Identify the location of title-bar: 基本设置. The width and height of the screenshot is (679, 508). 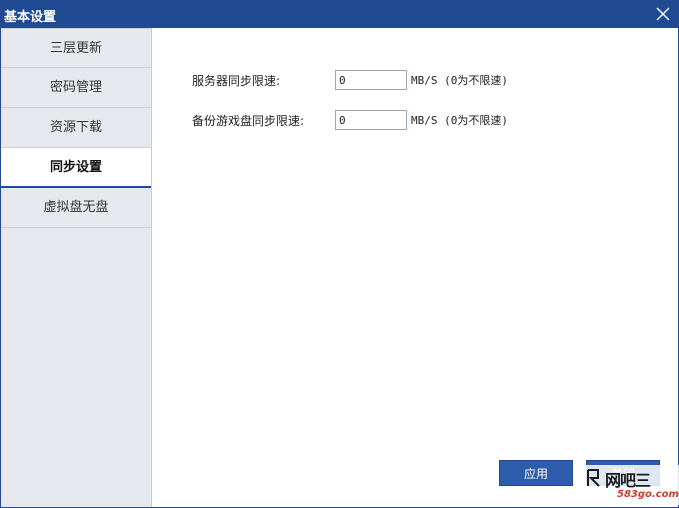
(339, 14).